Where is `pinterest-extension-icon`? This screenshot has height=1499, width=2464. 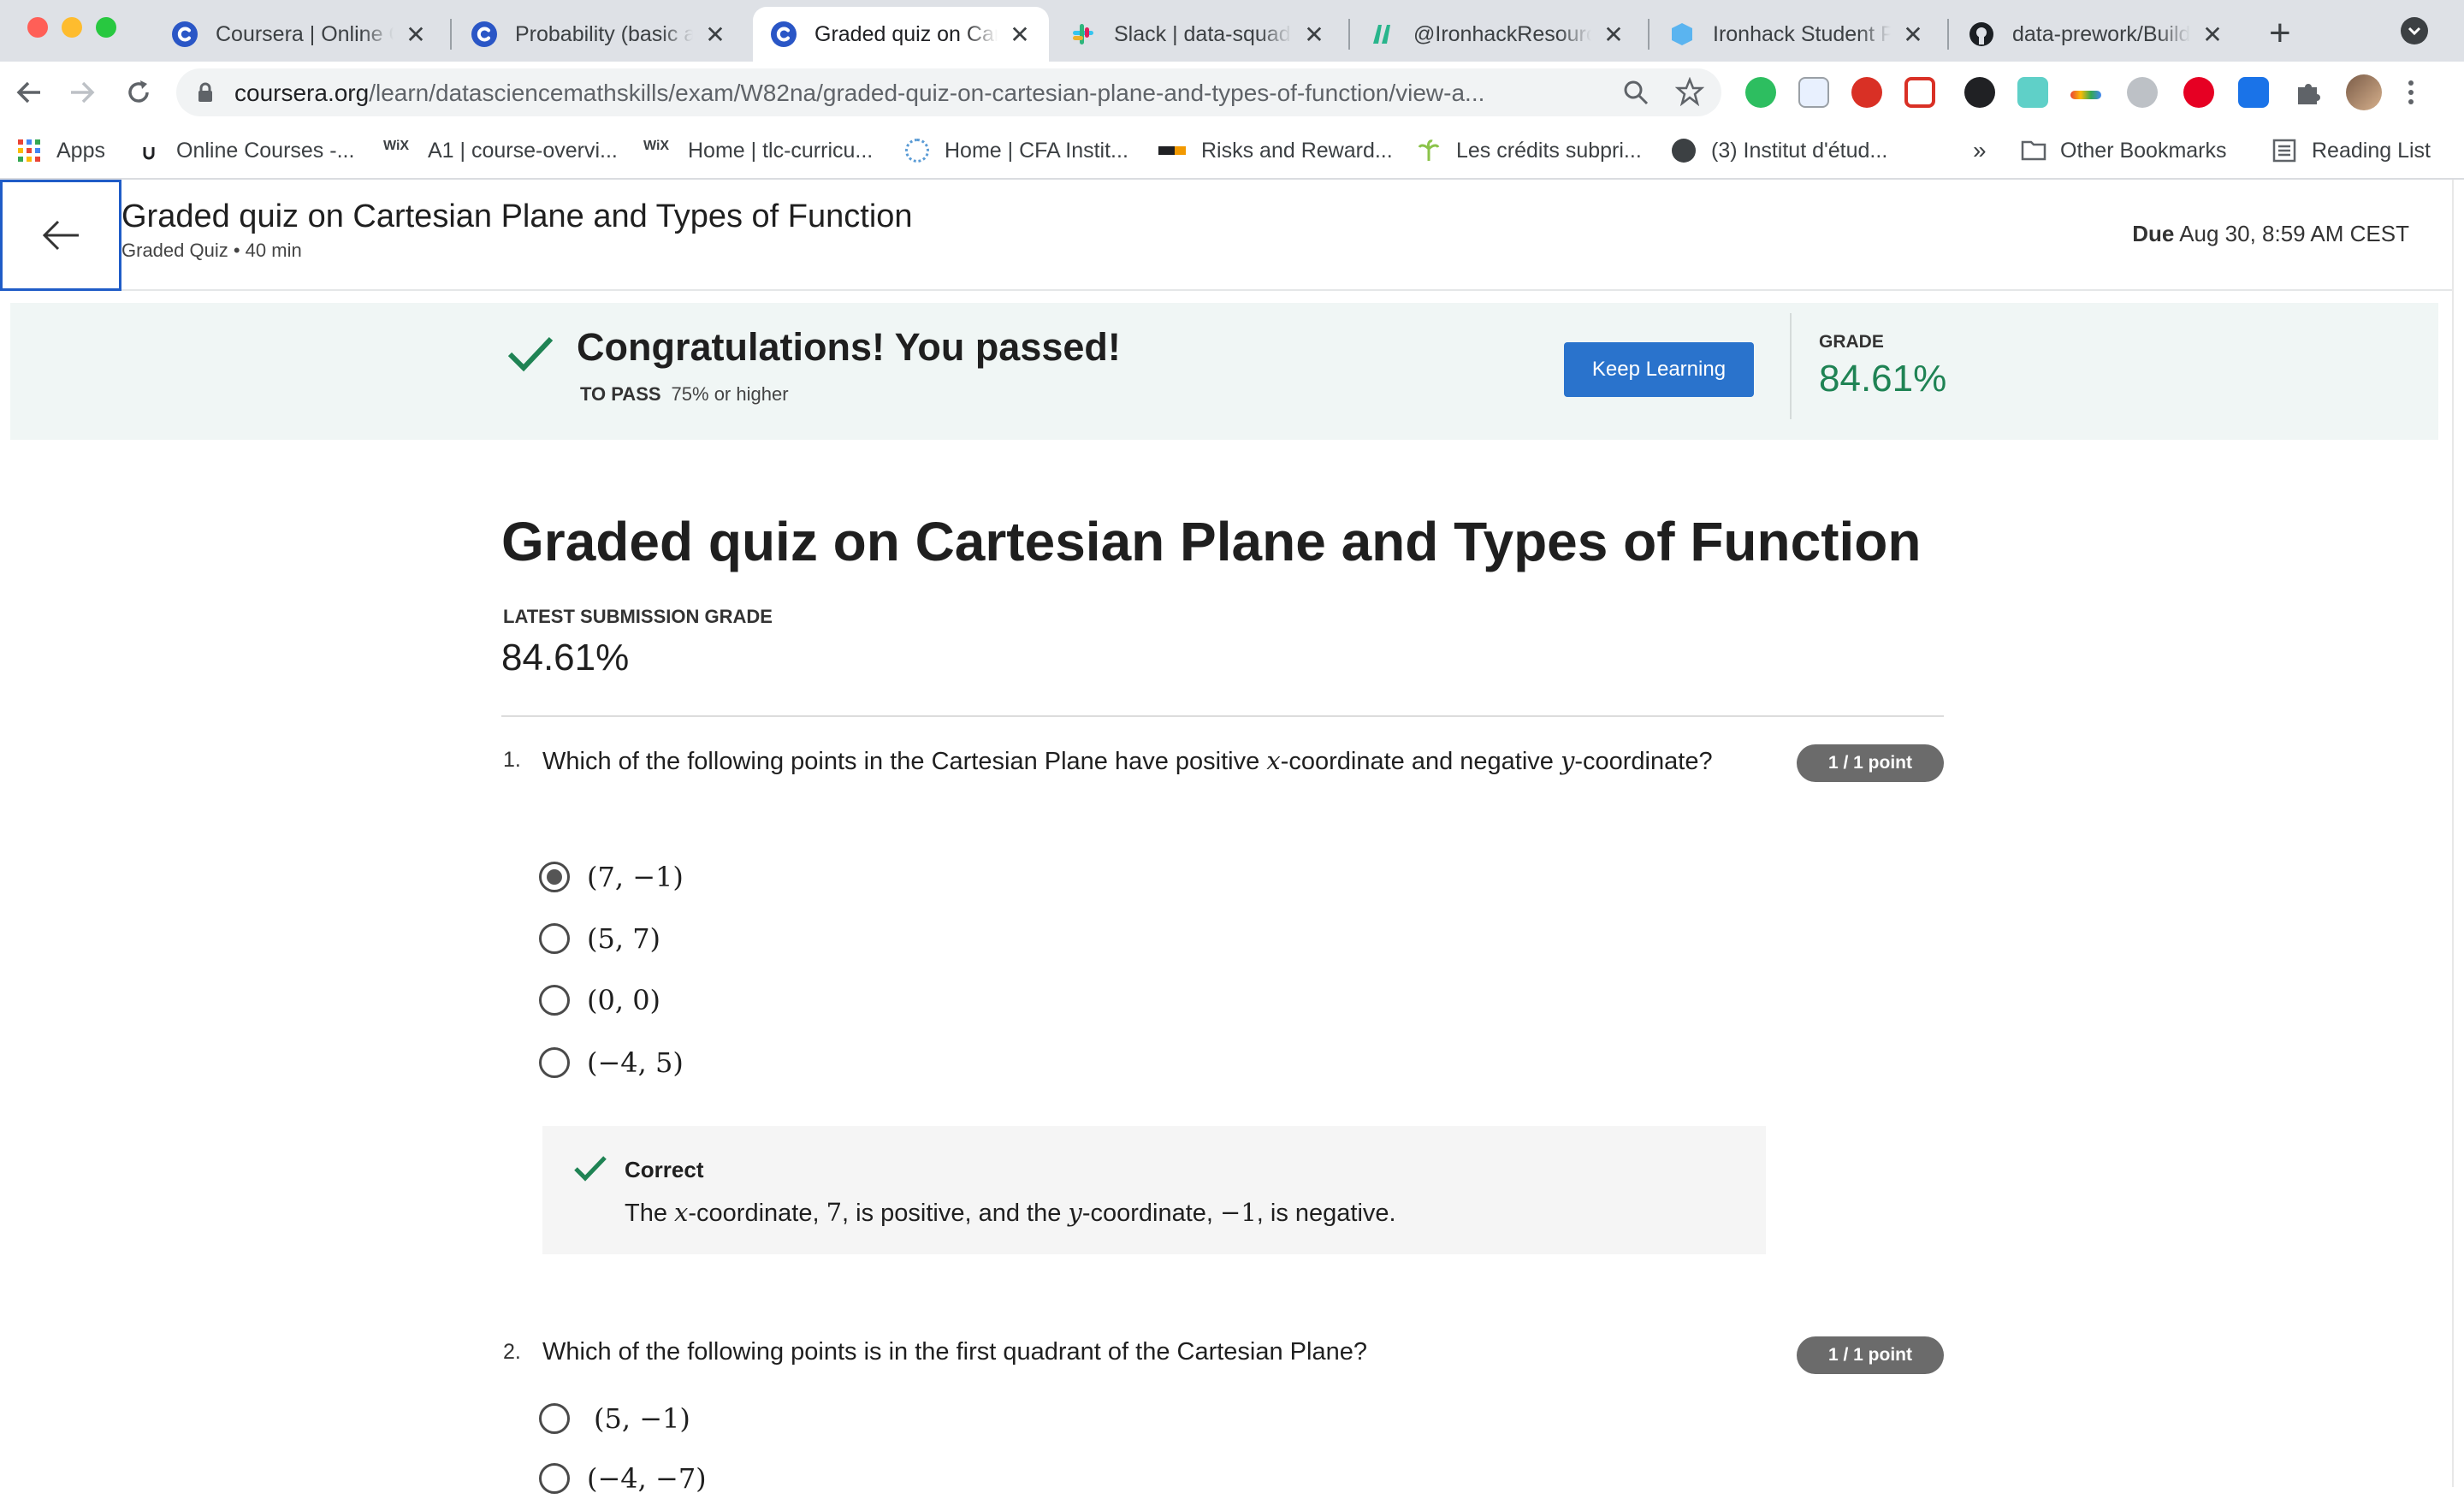 pinterest-extension-icon is located at coordinates (2198, 92).